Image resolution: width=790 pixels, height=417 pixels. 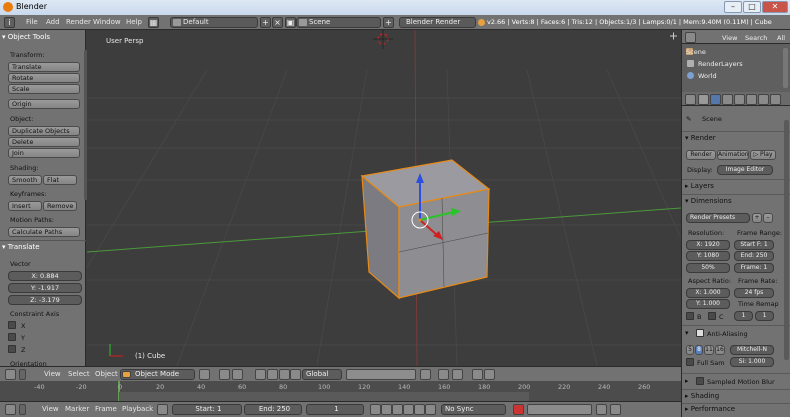 I want to click on display-select: Image Editor, so click(x=745, y=170).